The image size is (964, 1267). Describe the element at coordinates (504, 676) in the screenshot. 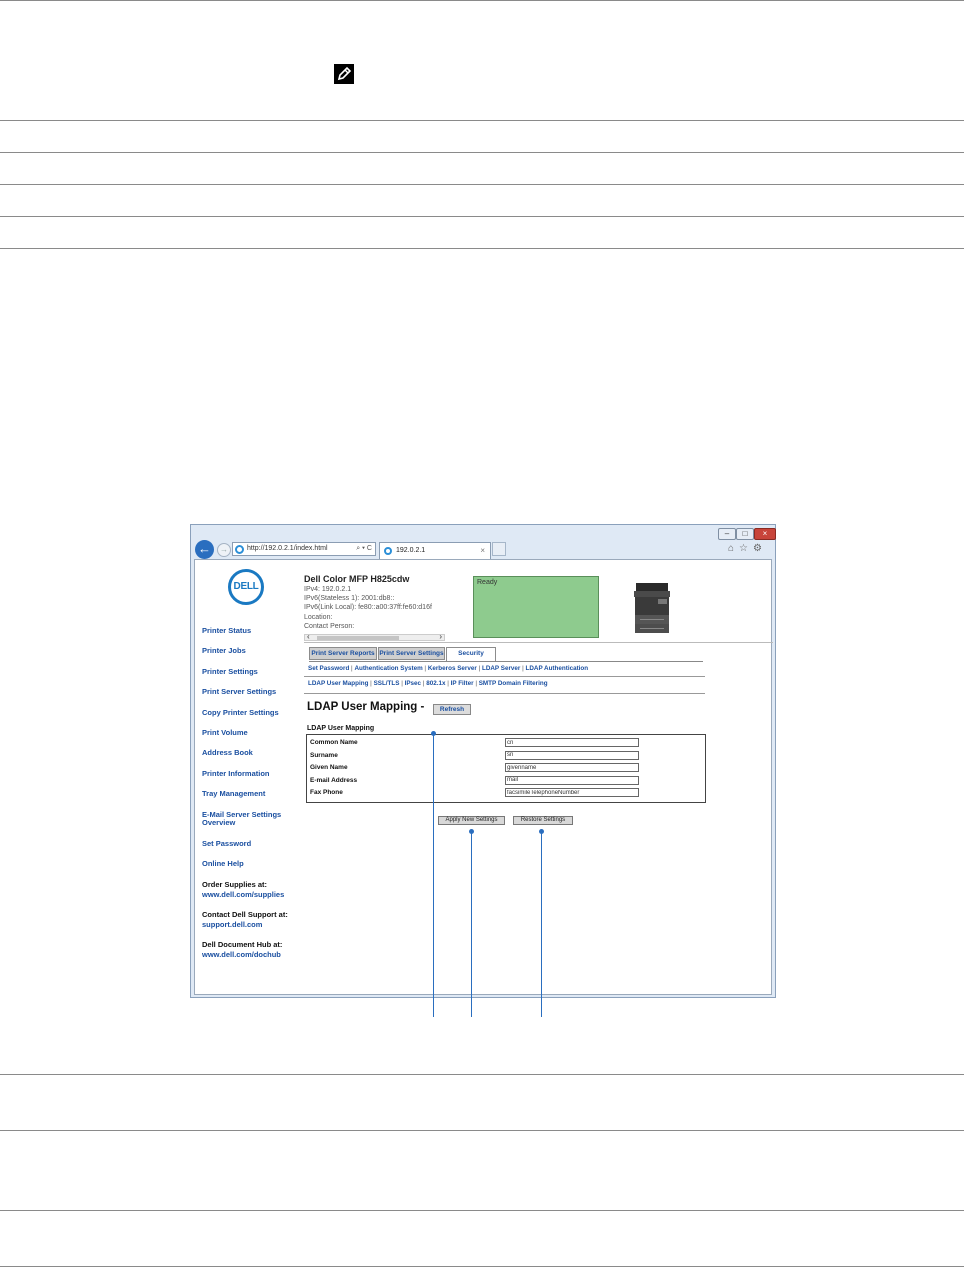

I see `subnav-divider` at that location.